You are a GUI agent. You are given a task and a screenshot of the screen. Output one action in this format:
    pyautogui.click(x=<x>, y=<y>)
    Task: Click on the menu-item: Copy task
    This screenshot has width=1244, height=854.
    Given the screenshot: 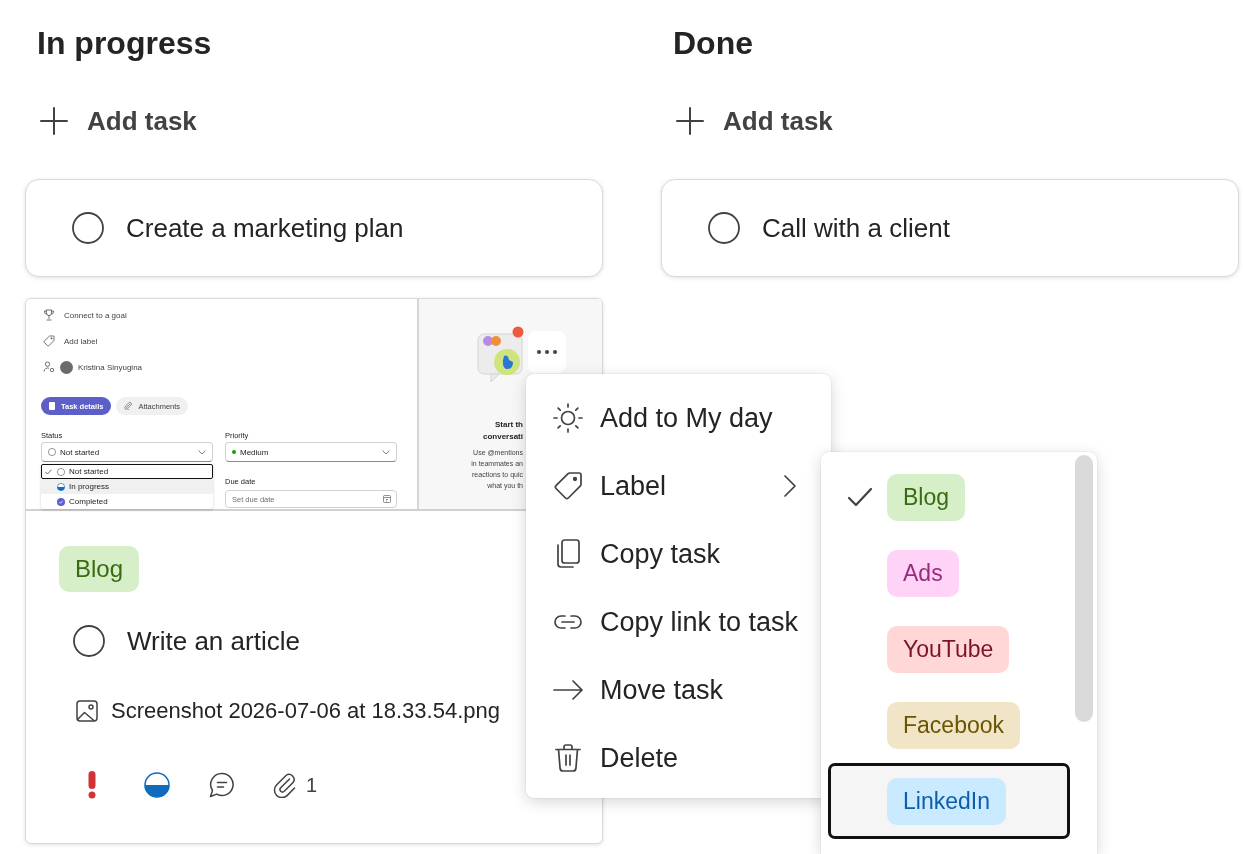 What is the action you would take?
    pyautogui.click(x=671, y=554)
    